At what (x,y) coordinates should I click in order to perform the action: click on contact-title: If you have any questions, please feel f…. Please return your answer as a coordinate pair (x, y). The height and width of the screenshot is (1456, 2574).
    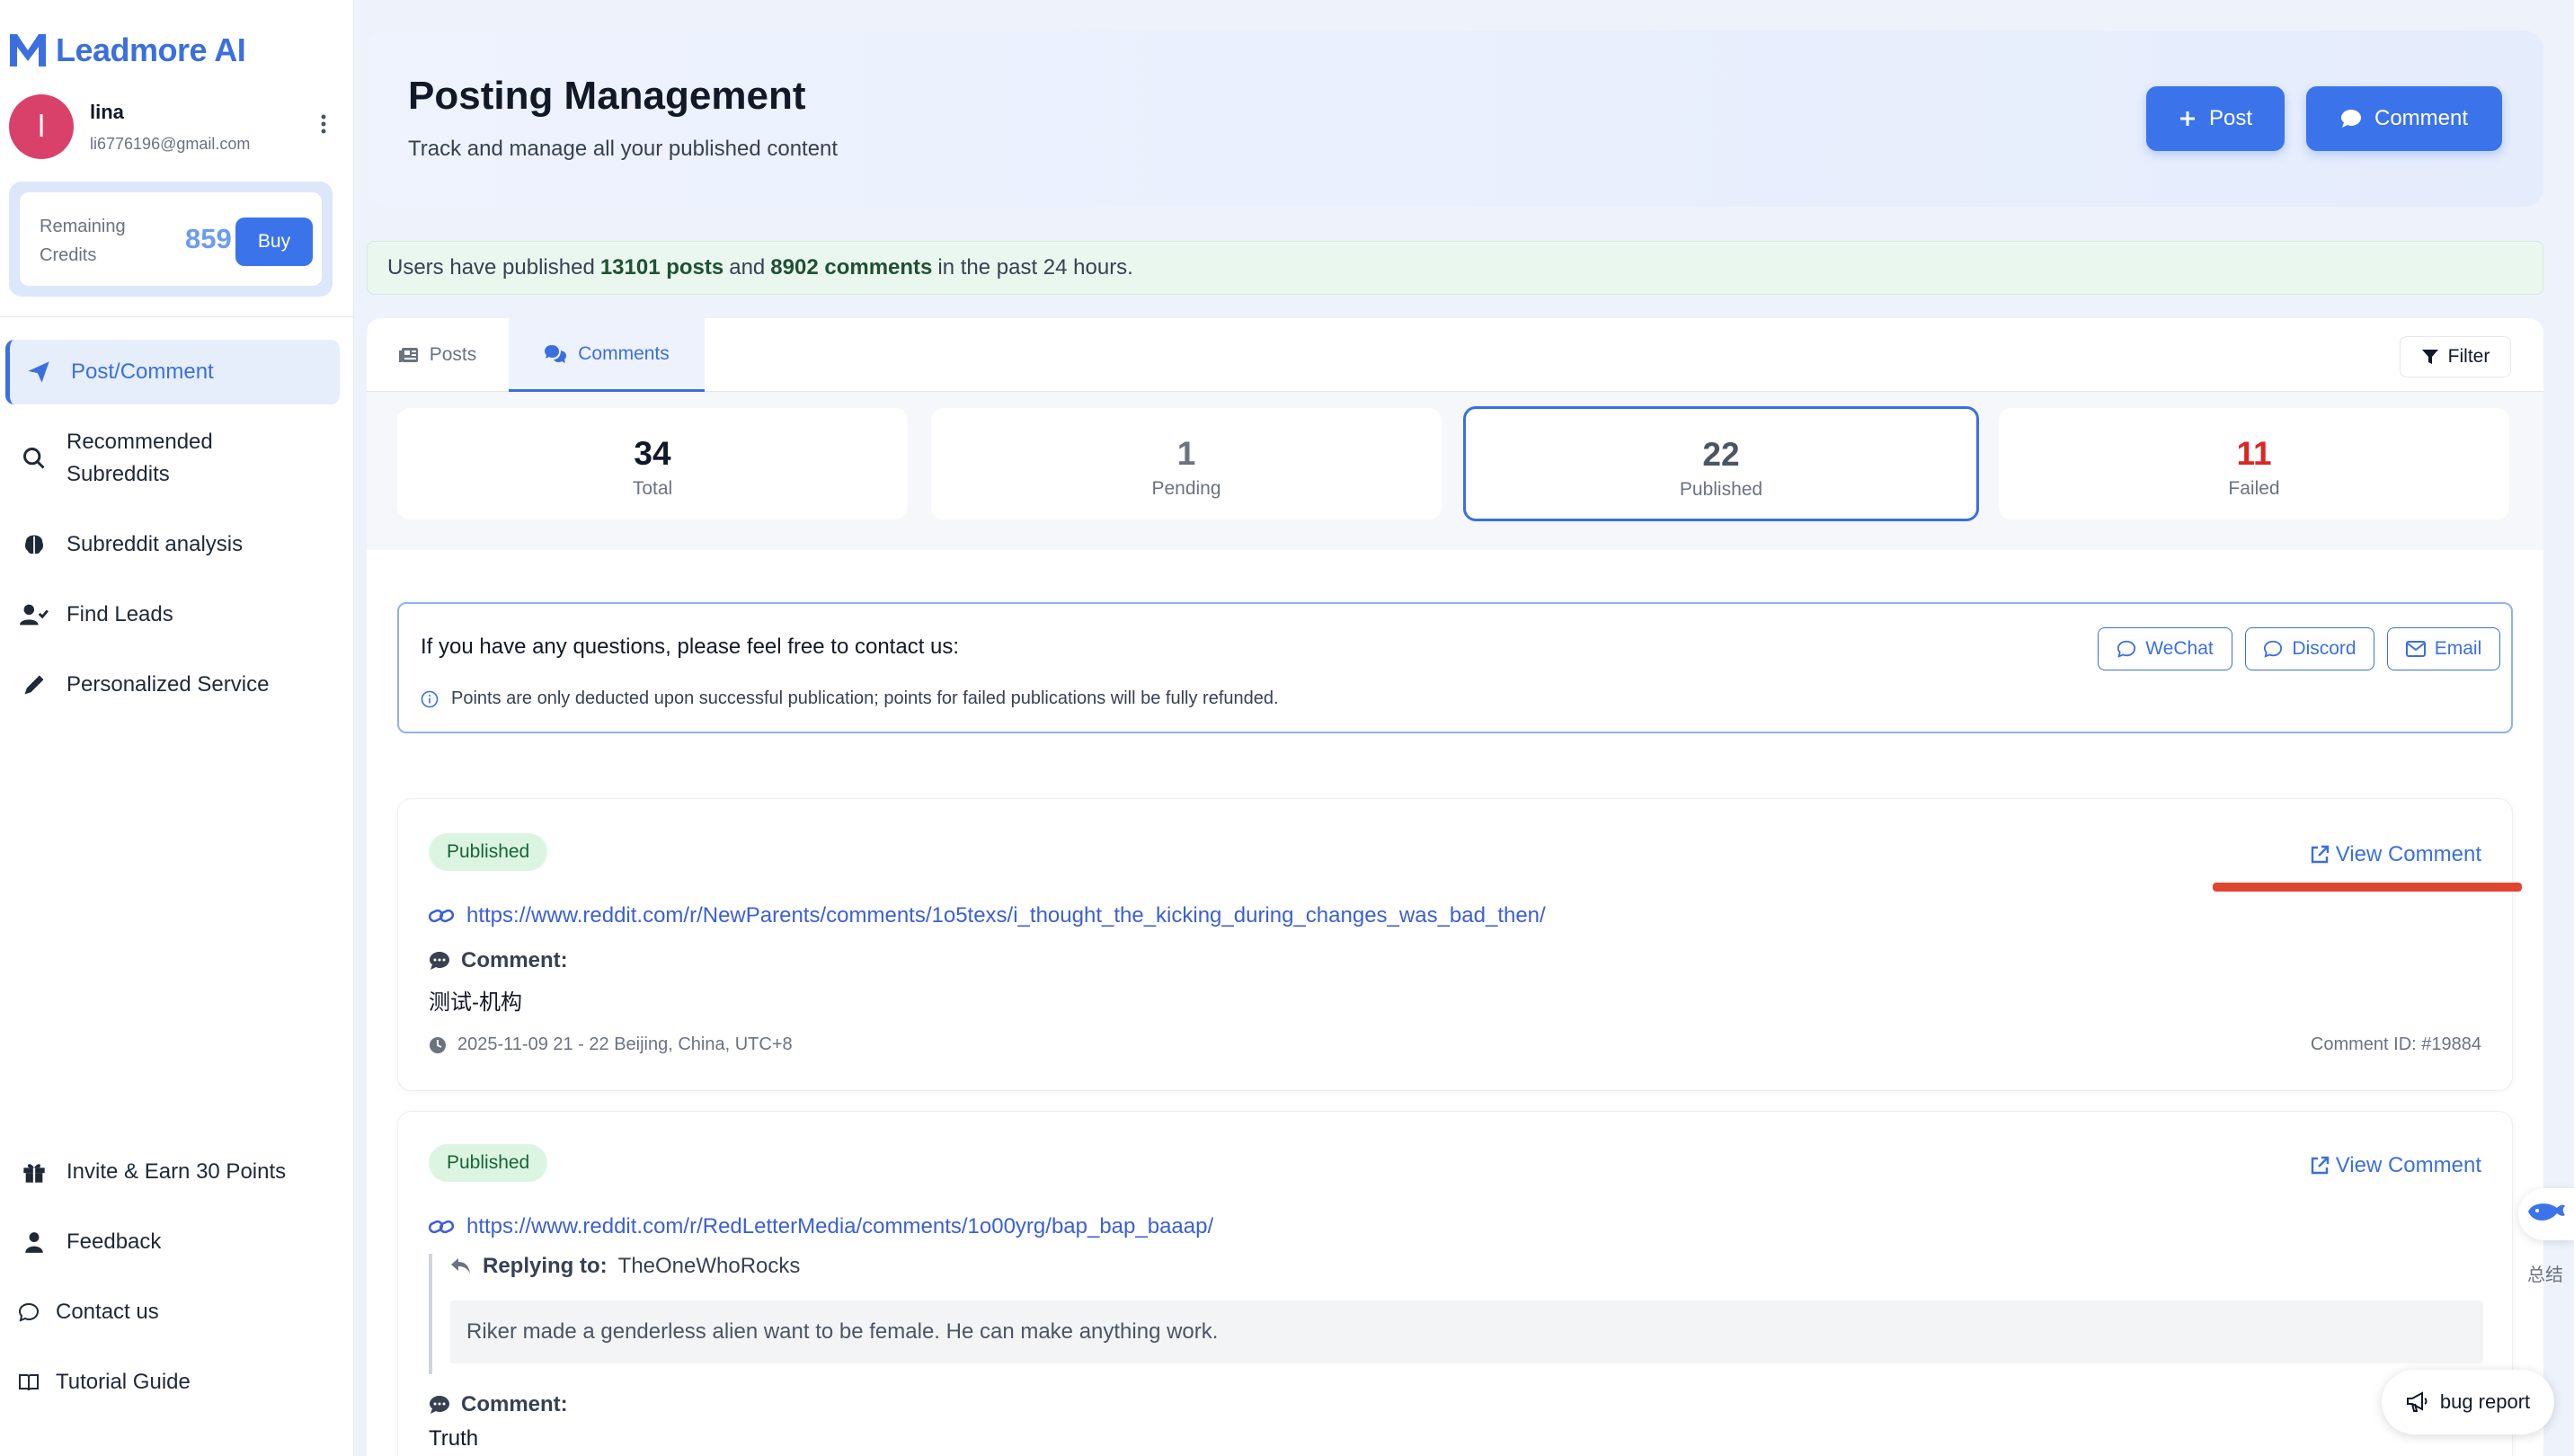
    Looking at the image, I should click on (690, 647).